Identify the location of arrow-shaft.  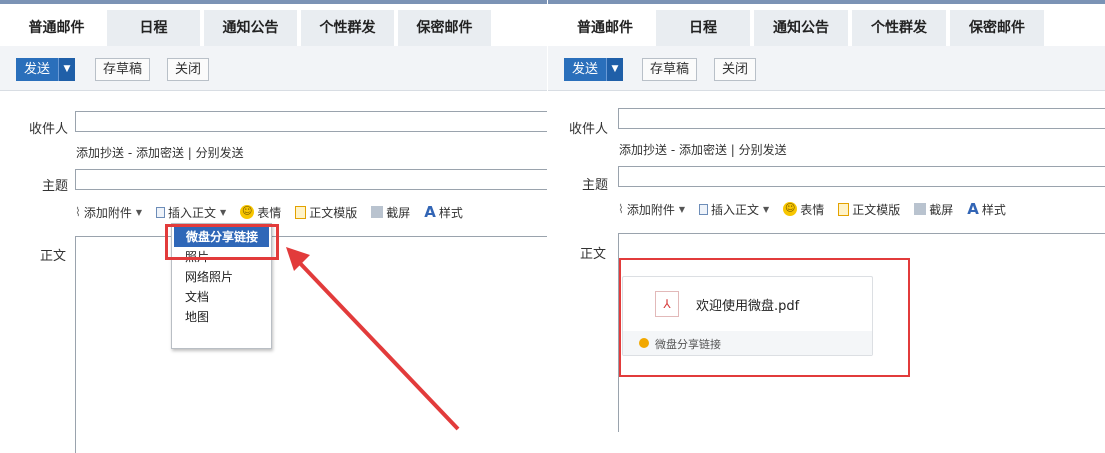
(377, 344).